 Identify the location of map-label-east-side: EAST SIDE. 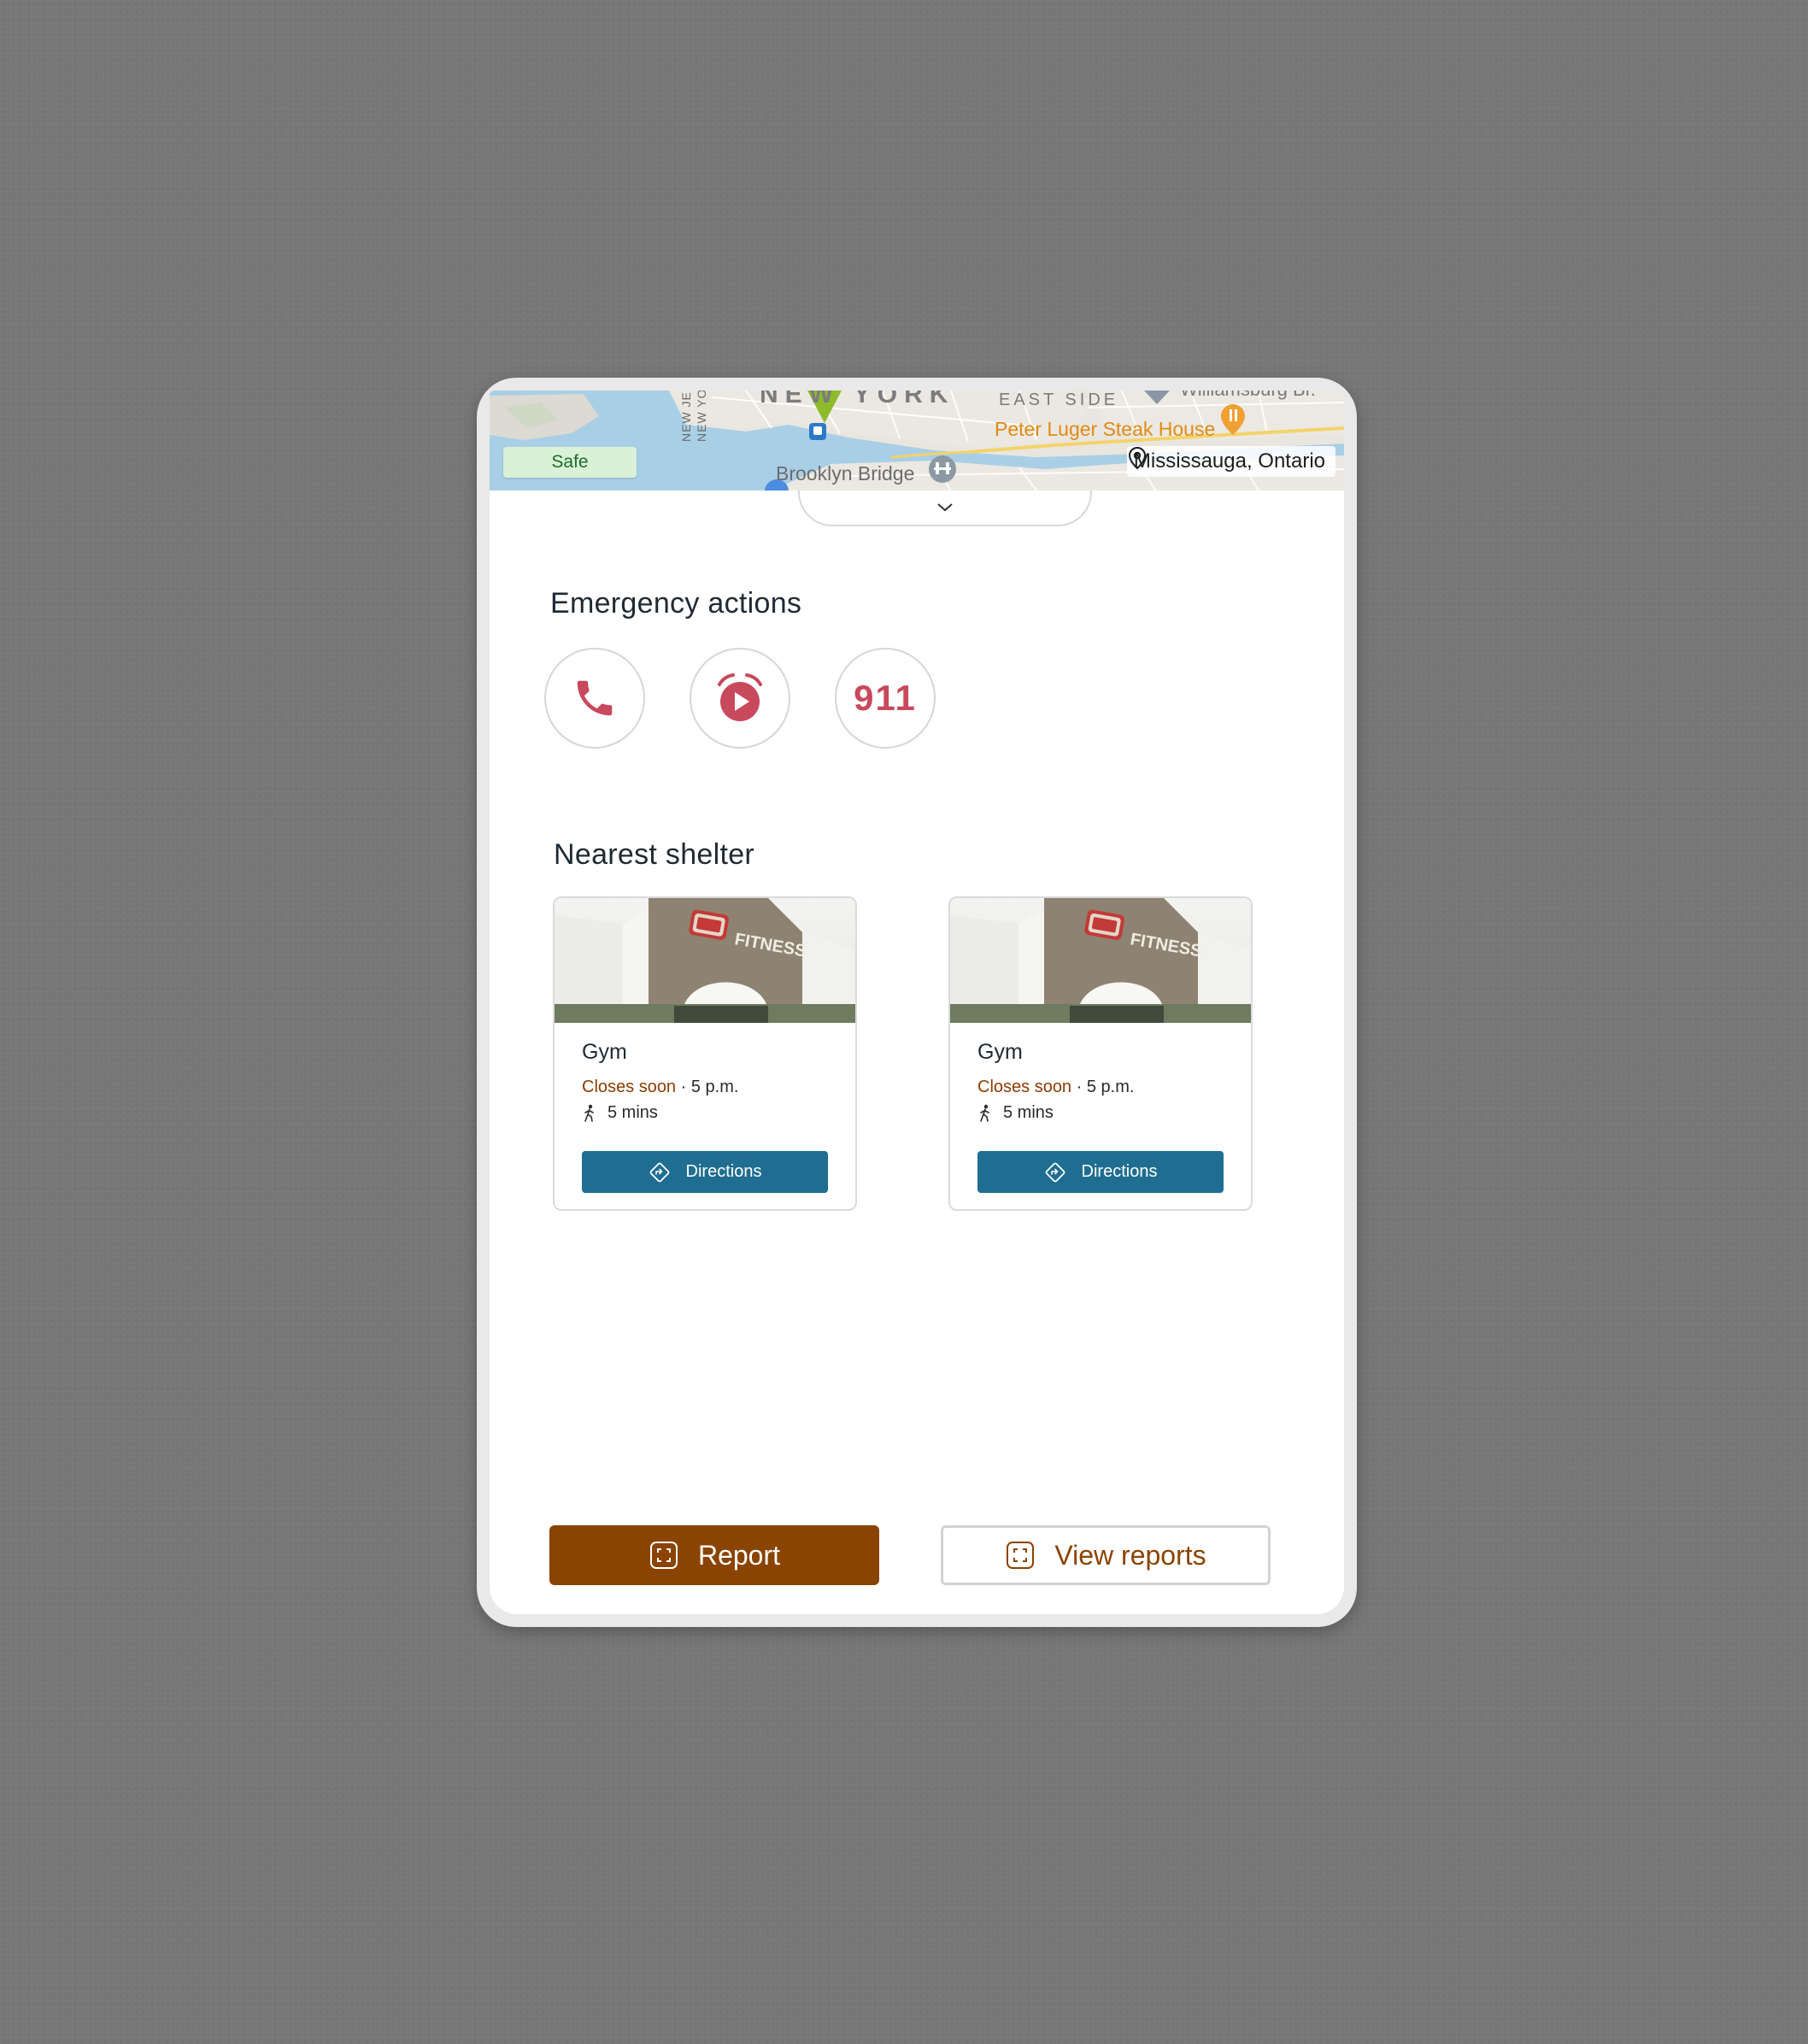
(1059, 400).